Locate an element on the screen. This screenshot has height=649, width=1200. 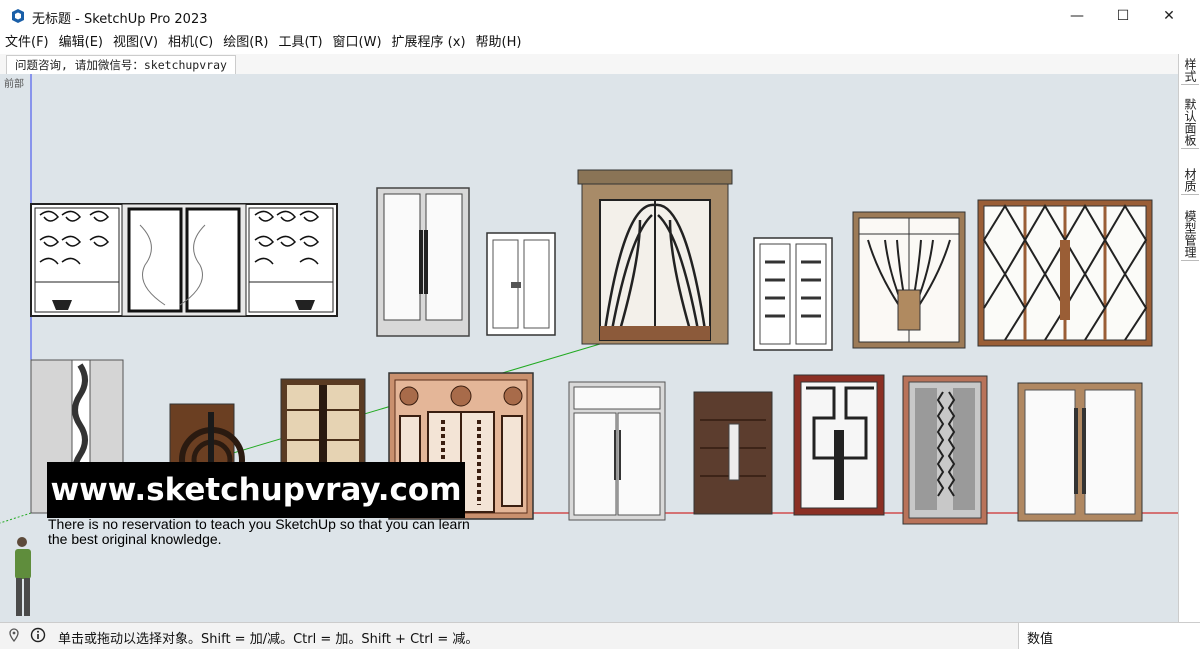
close-button: ✕ is located at coordinates (1169, 16).